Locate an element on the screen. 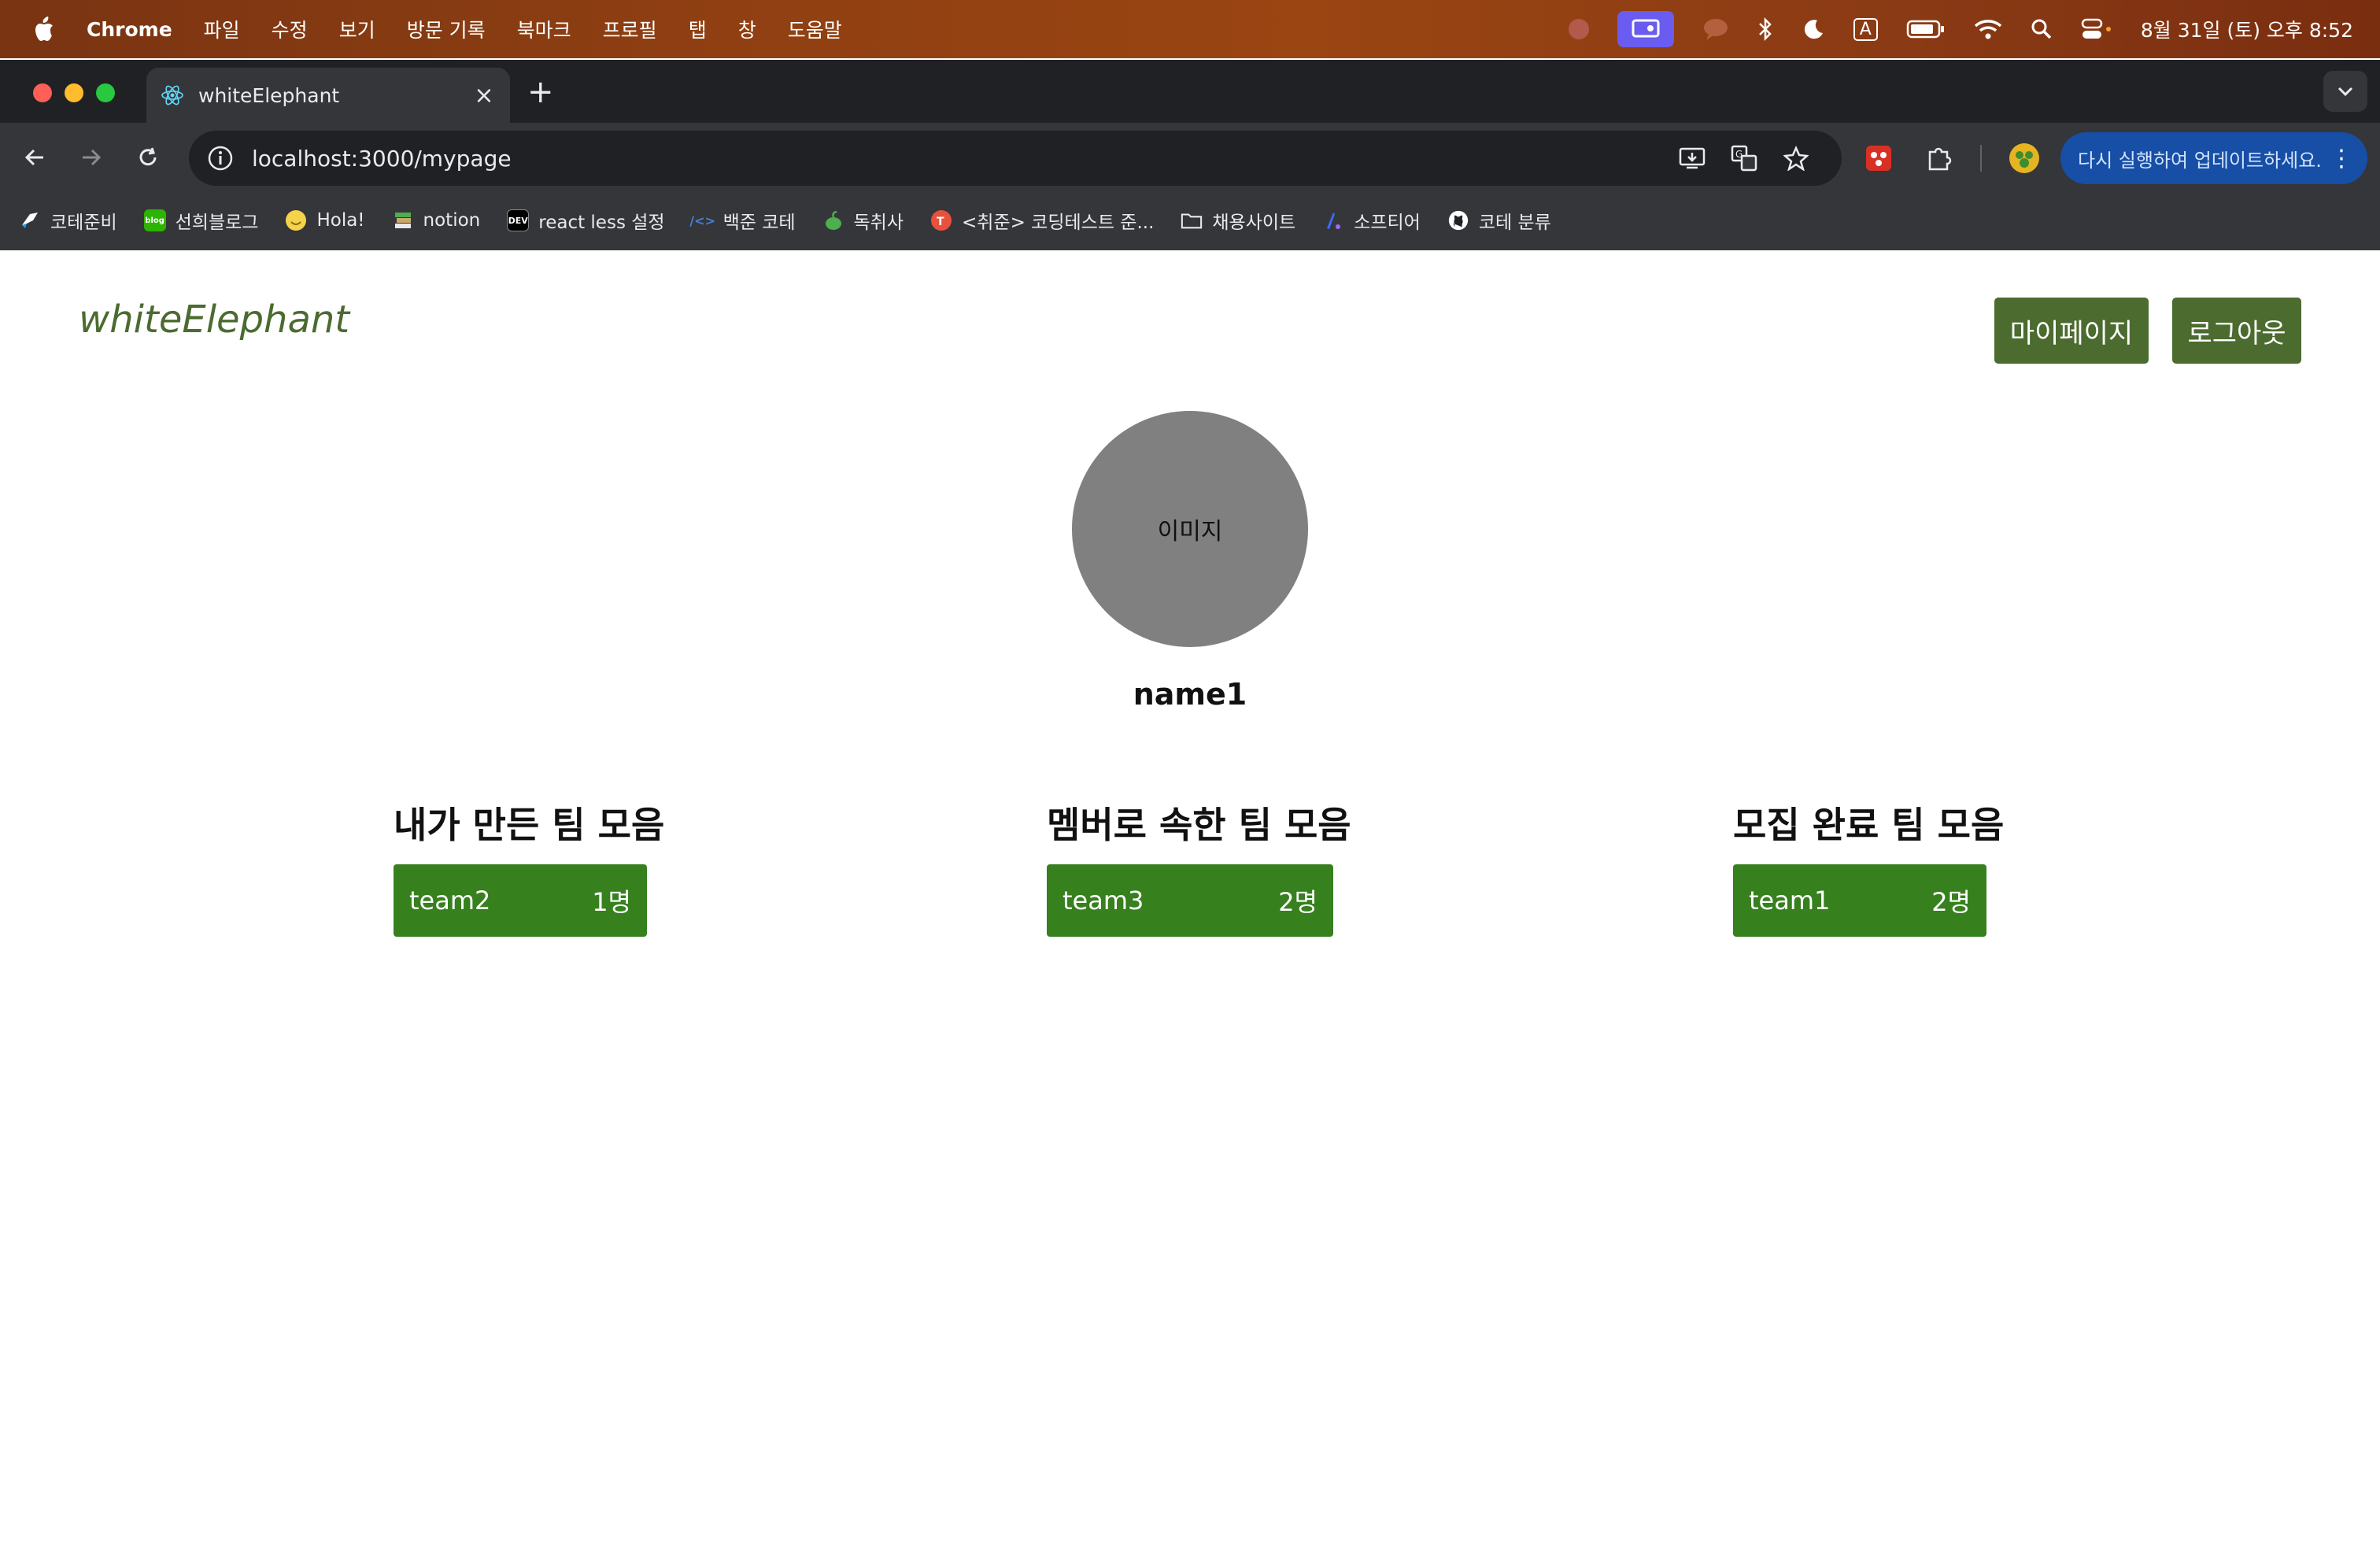  window-close-button is located at coordinates (42, 93).